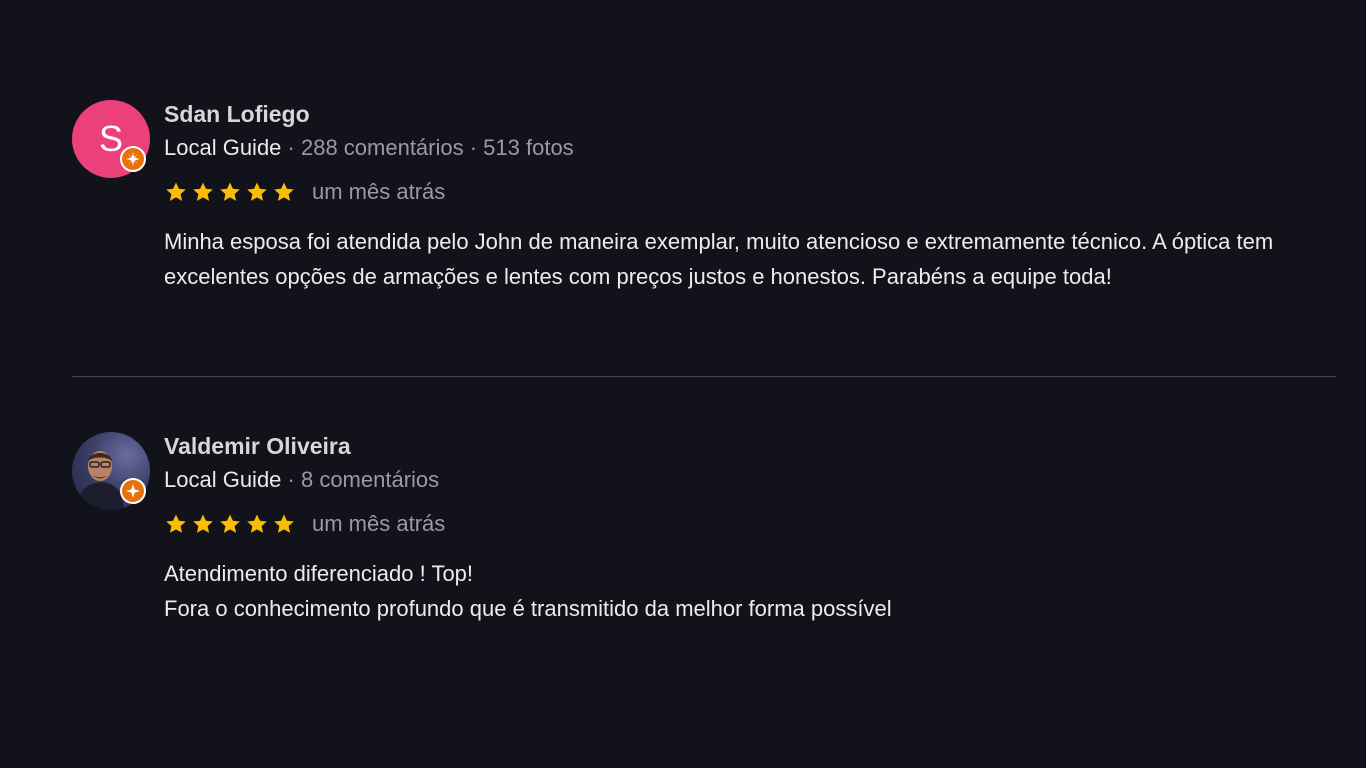 The image size is (1366, 768). What do you see at coordinates (427, 147) in the screenshot?
I see `reviewer-stats: · 288 comentários · 513 fotos` at bounding box center [427, 147].